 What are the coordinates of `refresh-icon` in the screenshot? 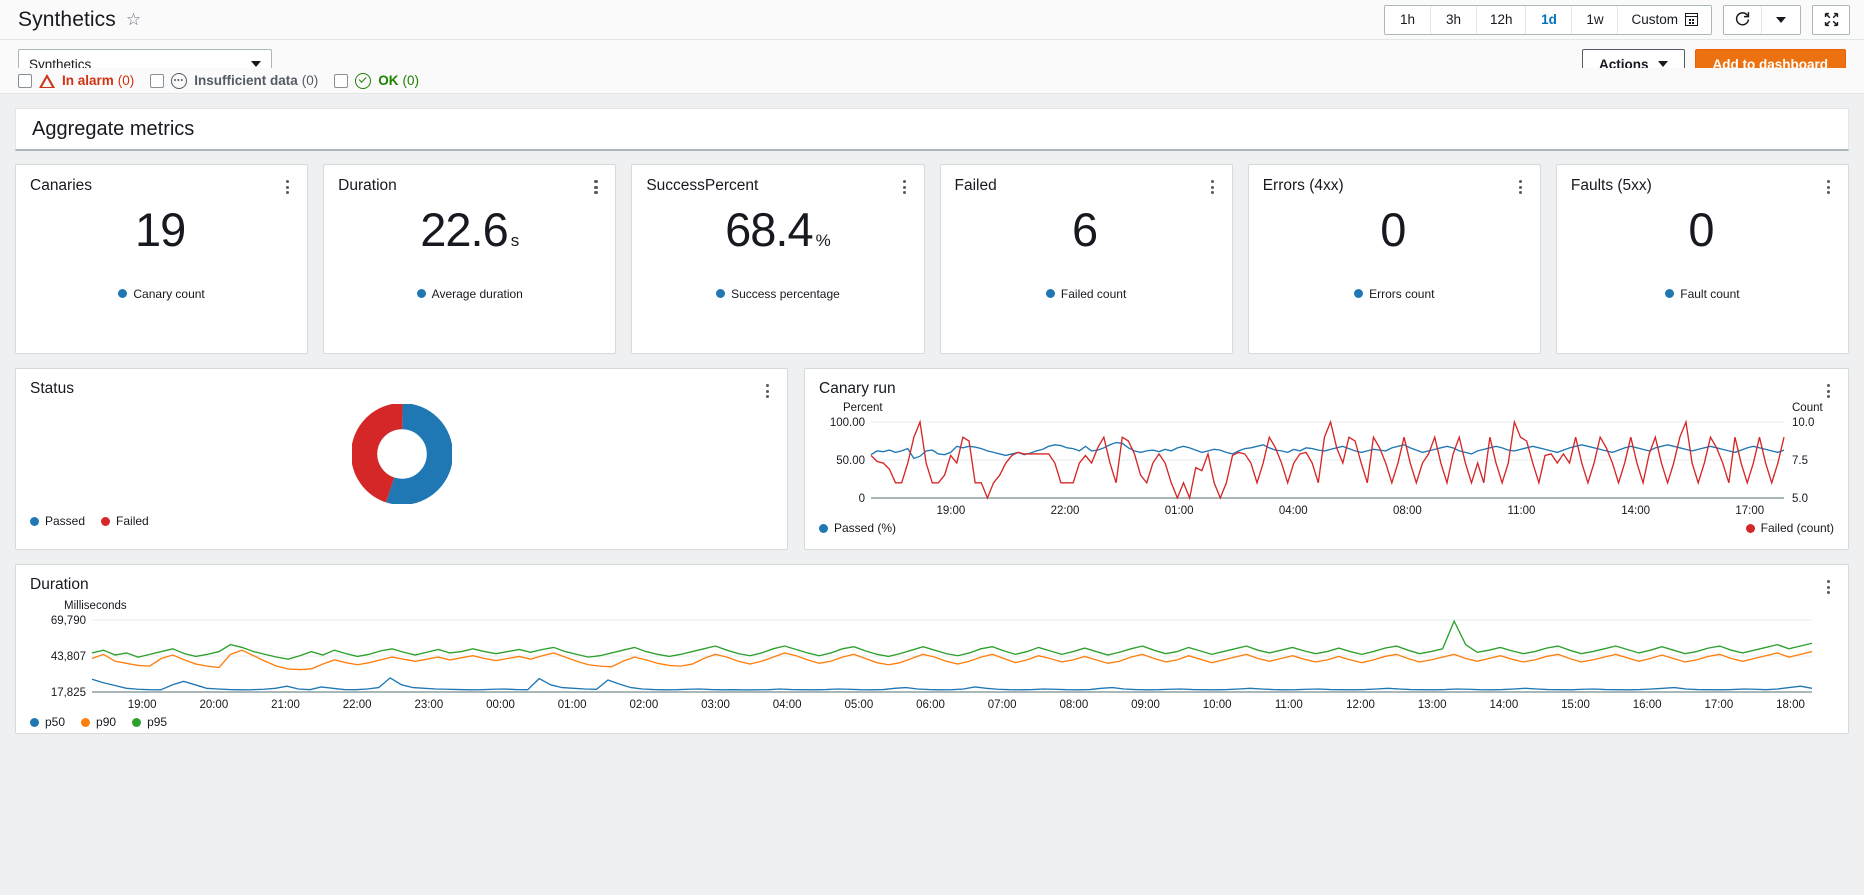 It's located at (1742, 19).